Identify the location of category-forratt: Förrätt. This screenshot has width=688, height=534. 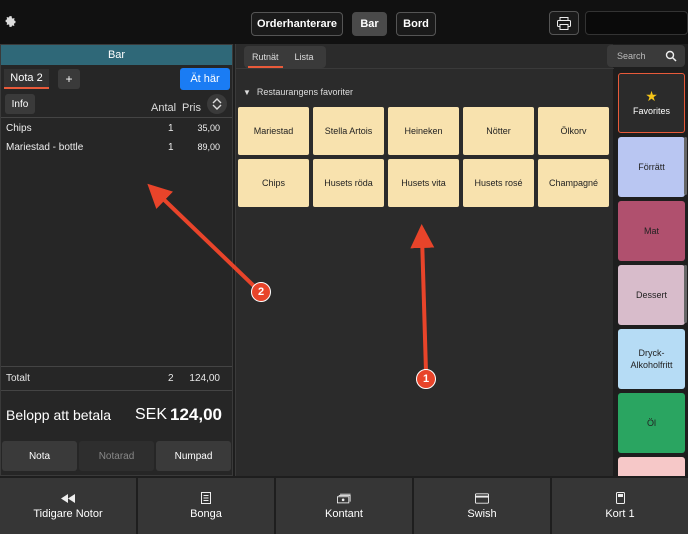
(651, 167).